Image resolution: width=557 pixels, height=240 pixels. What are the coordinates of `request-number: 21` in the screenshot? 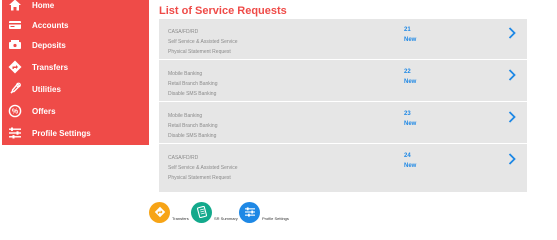 It's located at (407, 30).